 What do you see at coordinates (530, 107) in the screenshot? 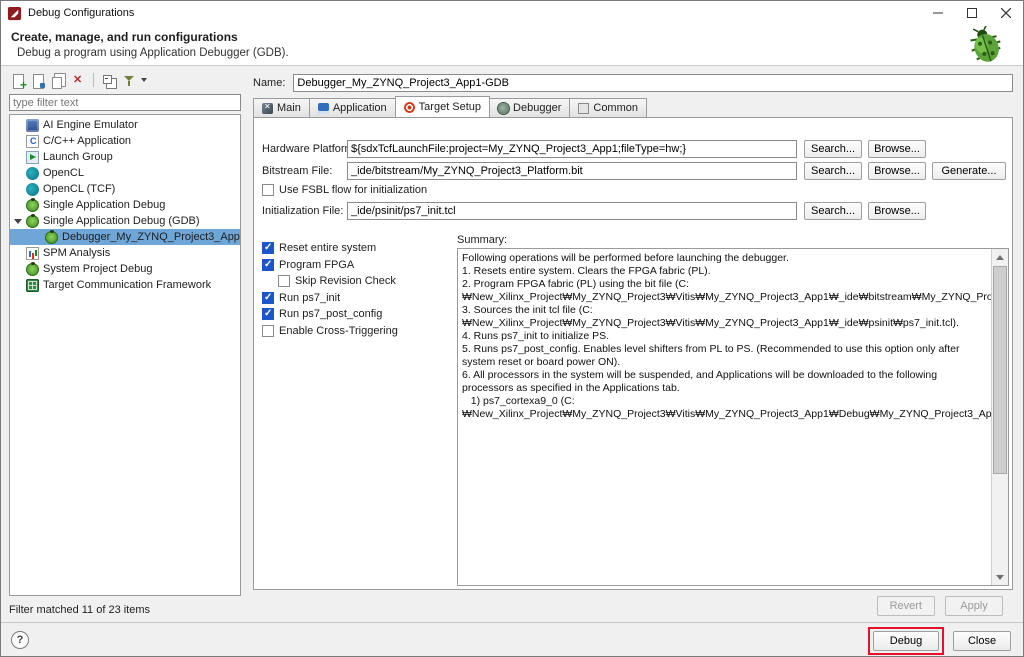
I see `tab-debugger: Debugger` at bounding box center [530, 107].